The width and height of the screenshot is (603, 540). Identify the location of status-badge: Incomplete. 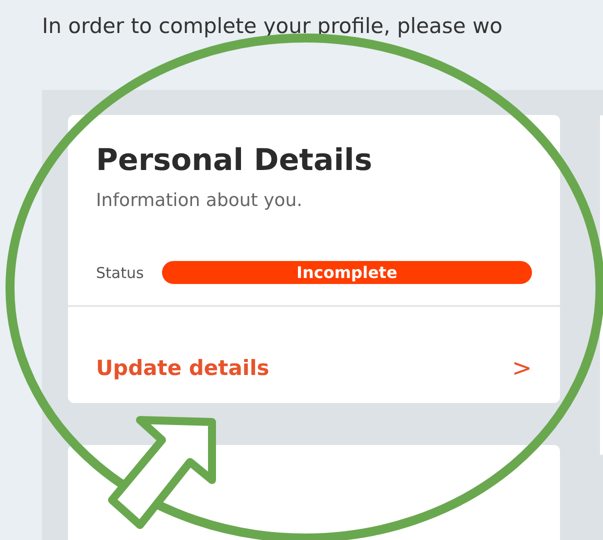
(347, 272).